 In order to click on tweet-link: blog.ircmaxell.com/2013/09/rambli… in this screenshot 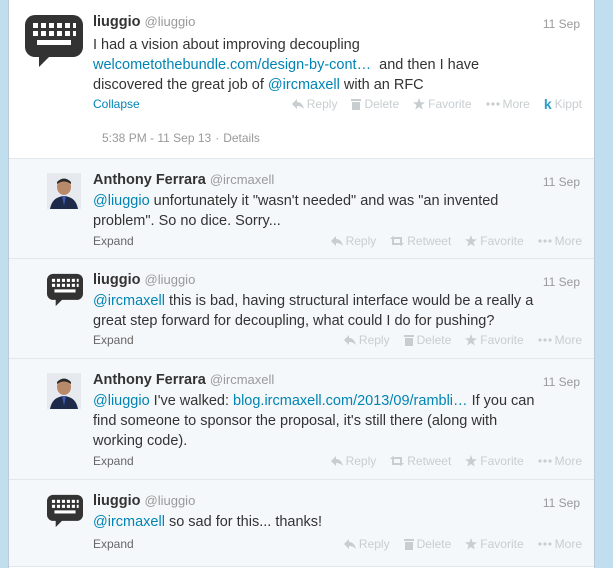, I will do `click(350, 401)`.